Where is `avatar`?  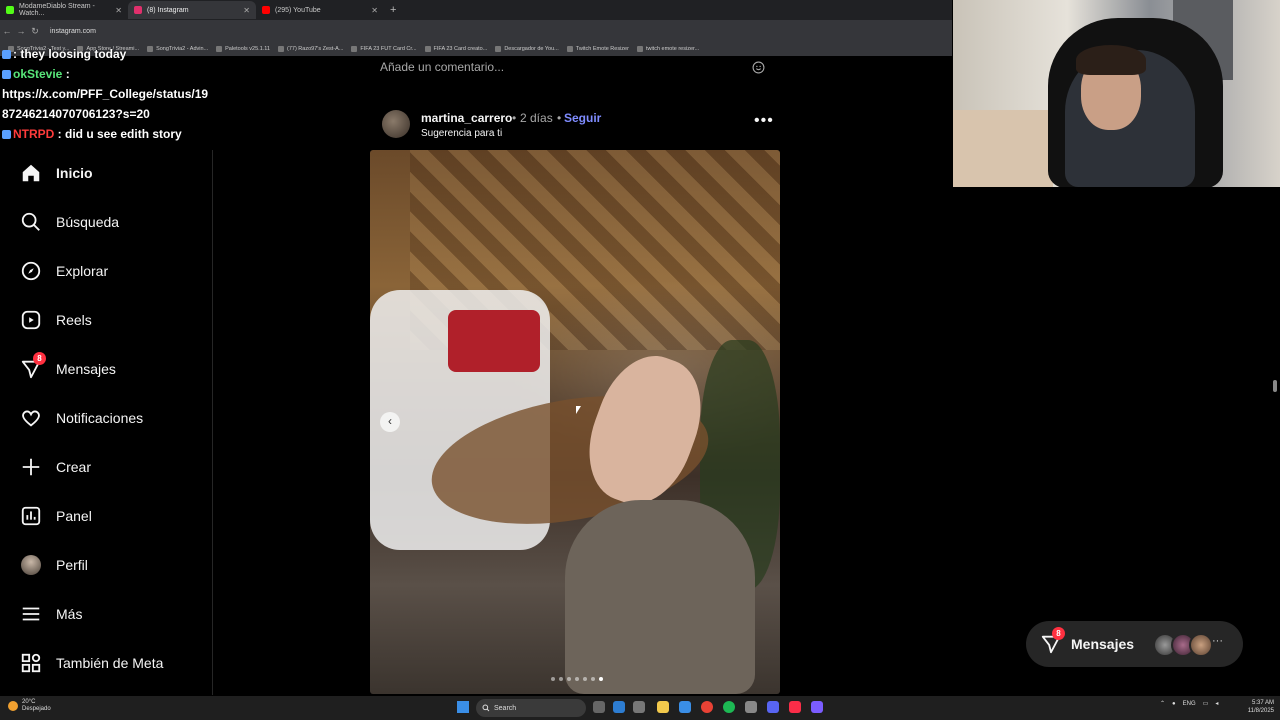
avatar is located at coordinates (396, 124).